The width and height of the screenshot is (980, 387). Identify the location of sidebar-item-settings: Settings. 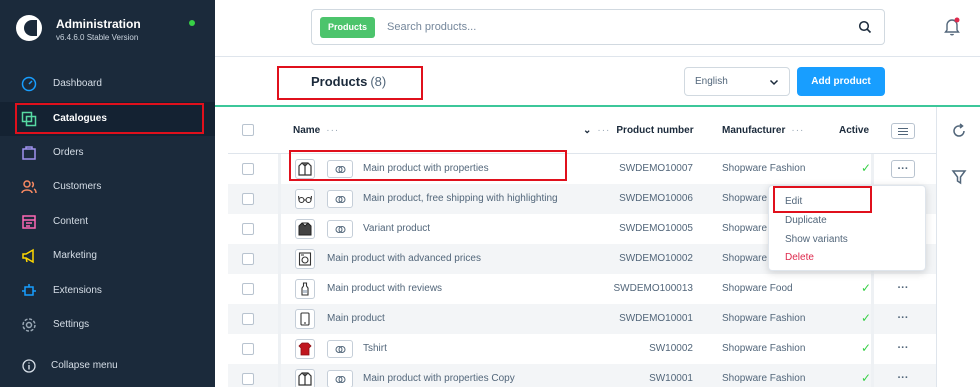
(107, 325).